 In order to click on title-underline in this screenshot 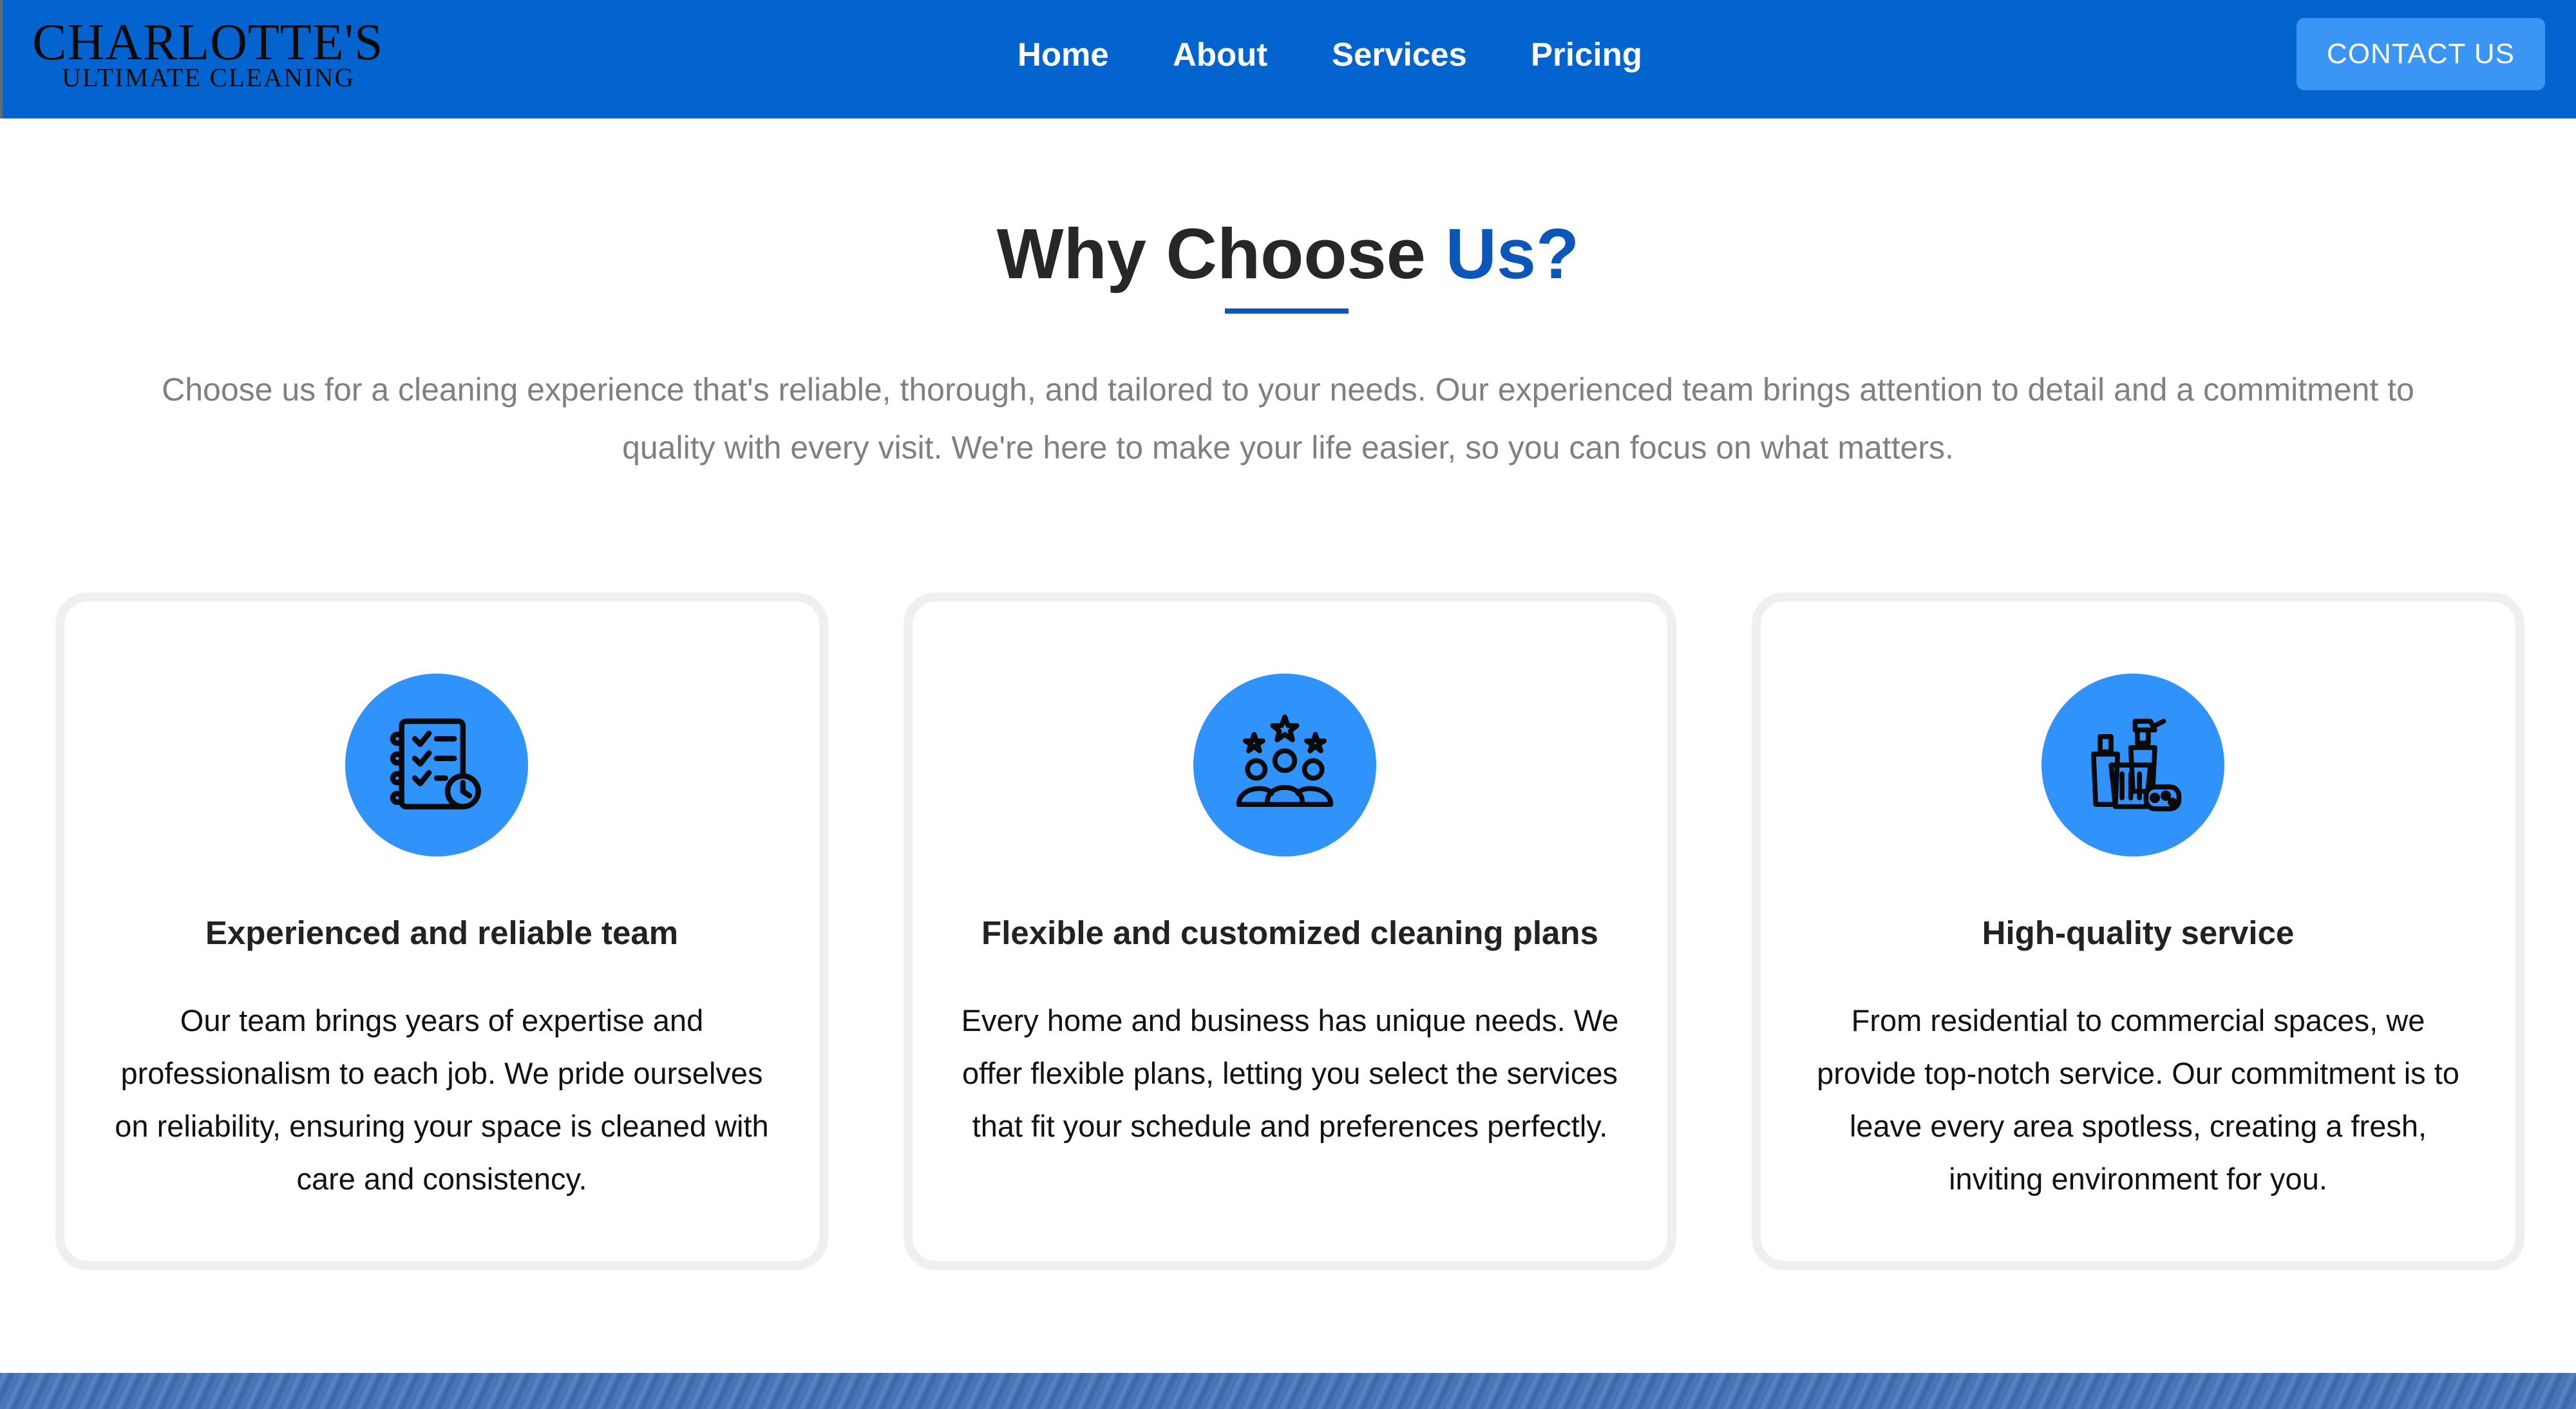, I will do `click(1287, 311)`.